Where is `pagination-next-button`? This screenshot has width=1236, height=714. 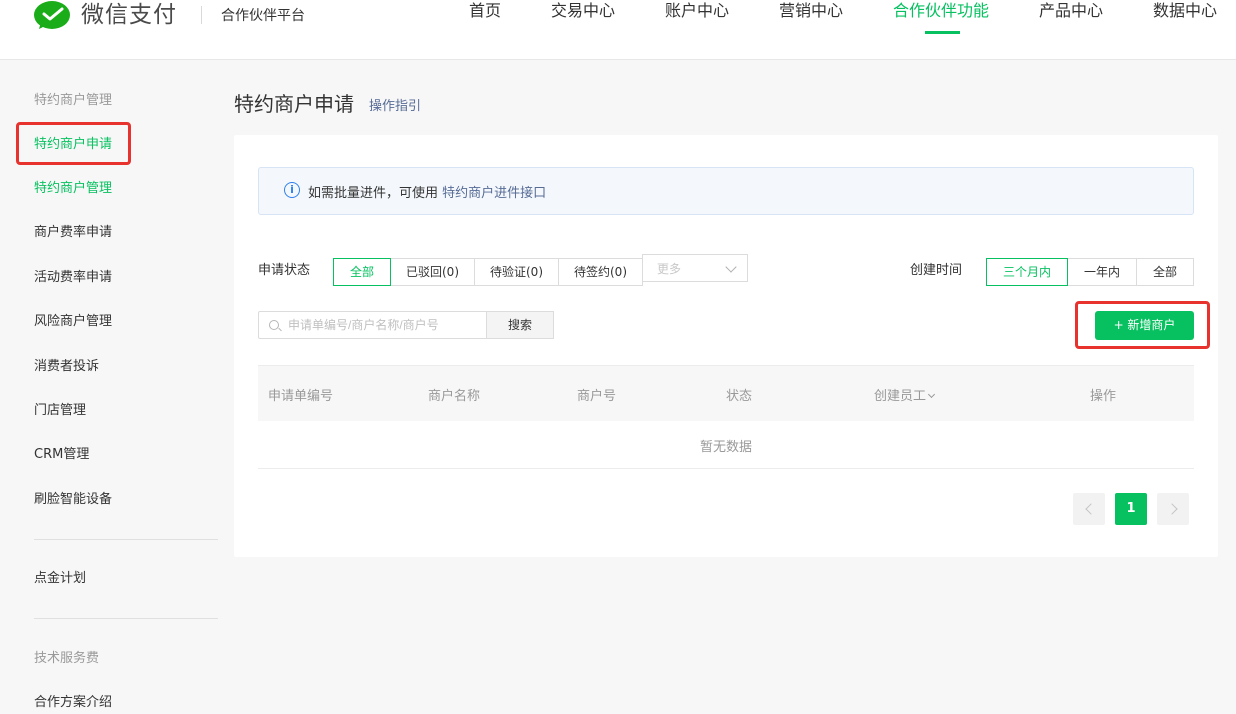
pagination-next-button is located at coordinates (1173, 509).